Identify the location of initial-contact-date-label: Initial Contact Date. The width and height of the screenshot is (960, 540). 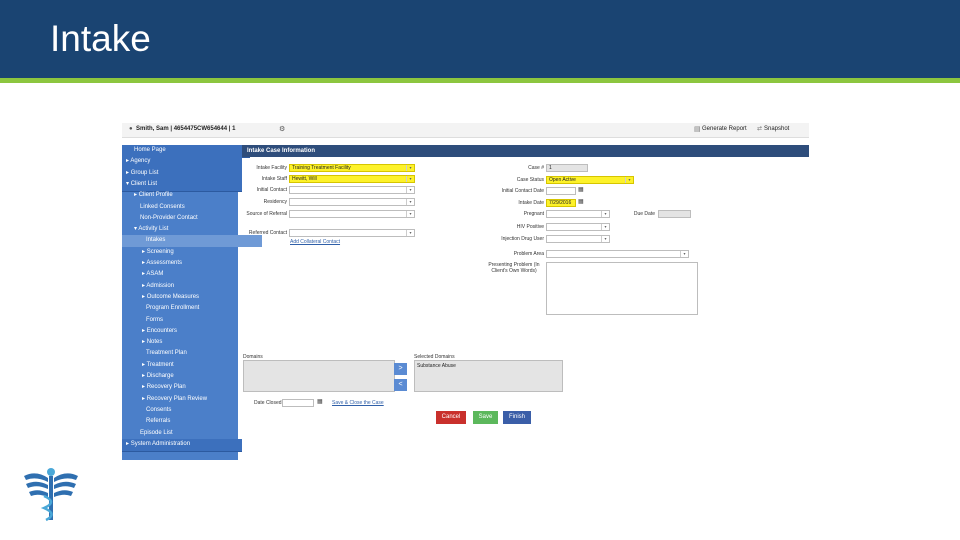
(522, 191).